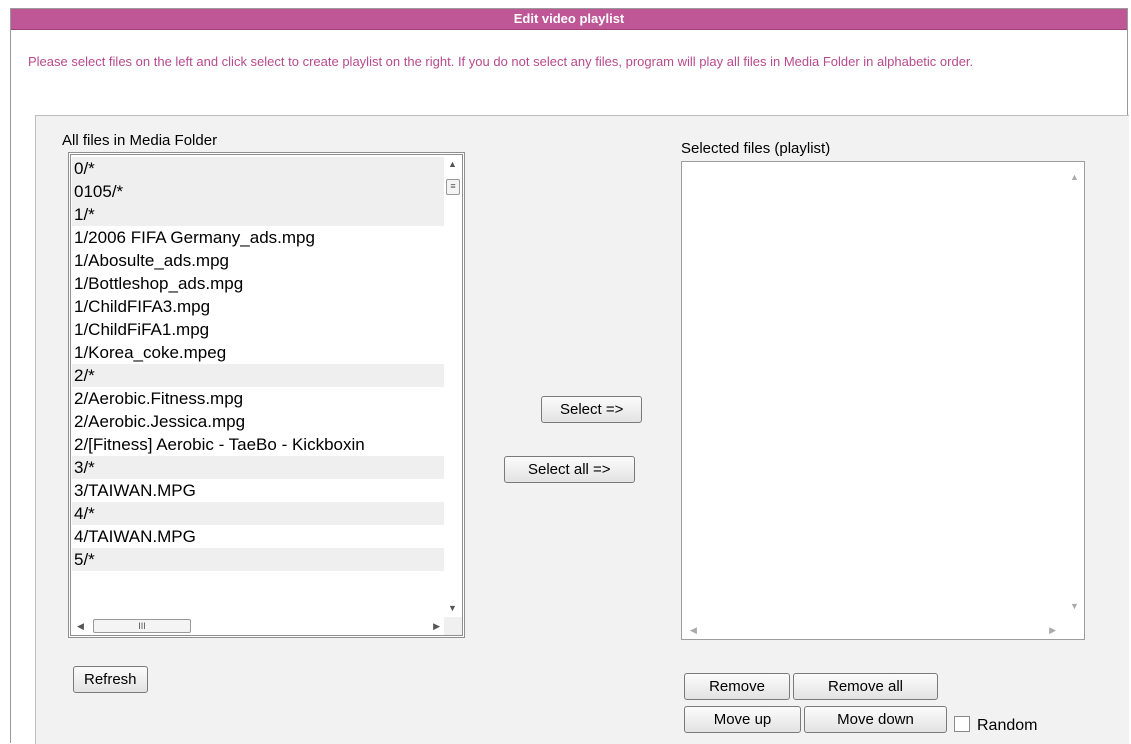 This screenshot has width=1131, height=744. What do you see at coordinates (257, 626) in the screenshot?
I see `media-files-horizontal-scrollbar: ◀ III ▶` at bounding box center [257, 626].